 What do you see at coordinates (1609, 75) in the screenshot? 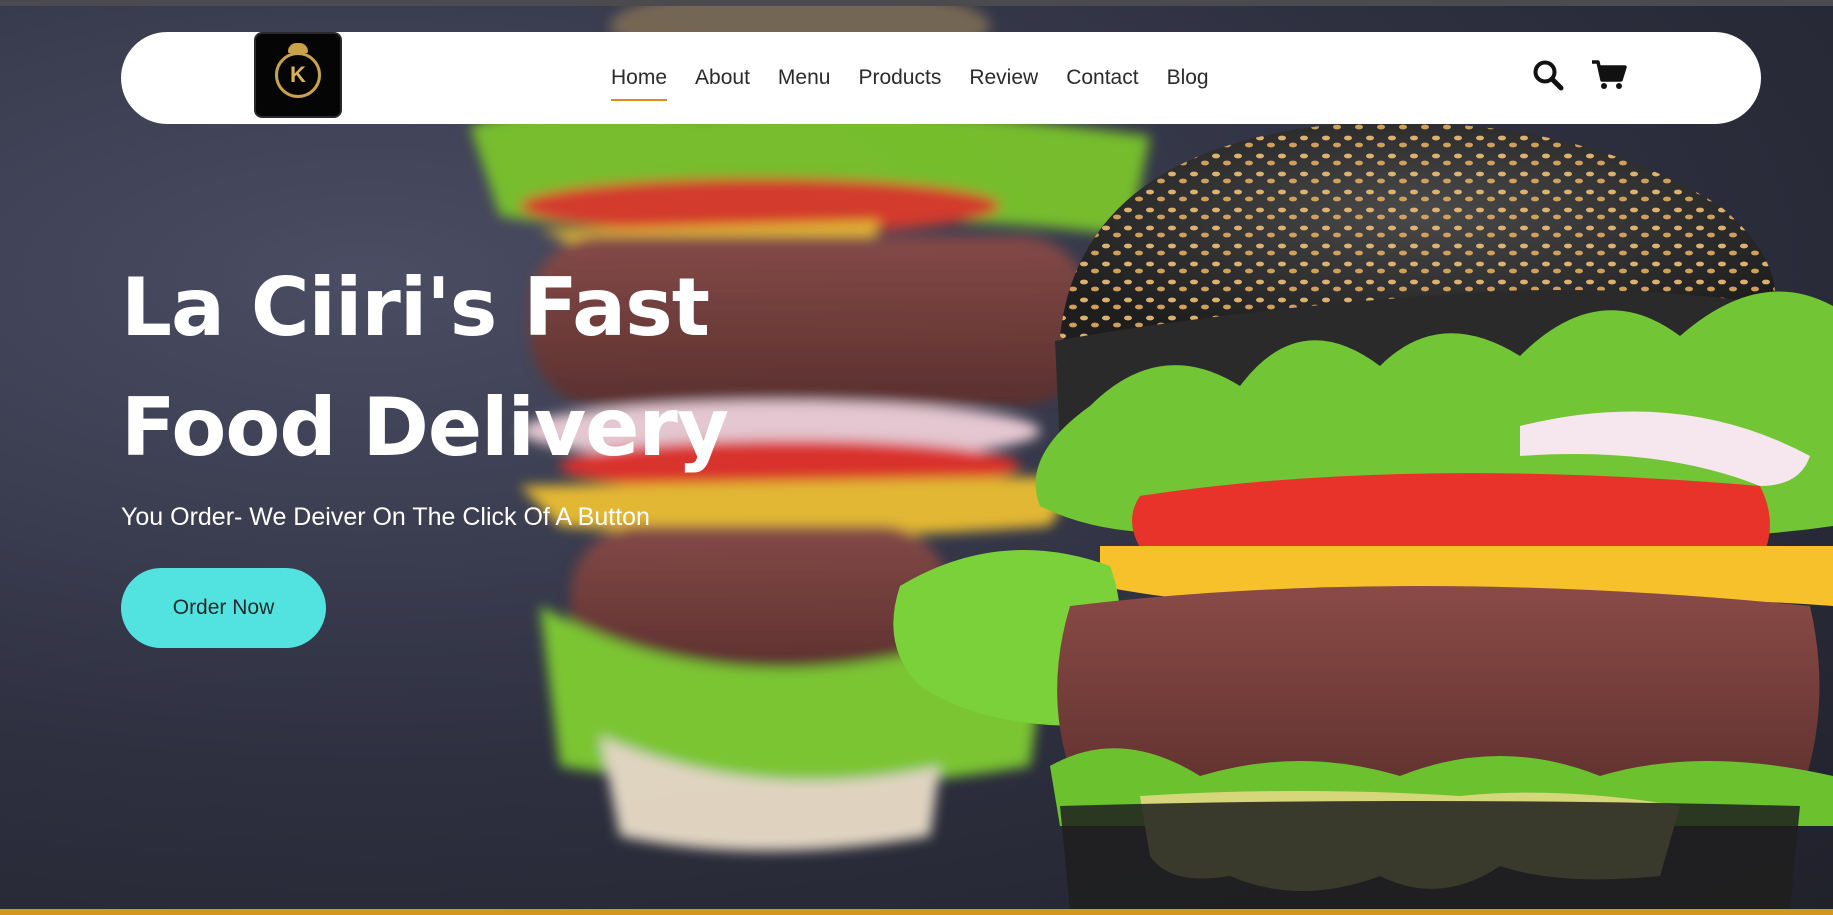
I see `cart-icon` at bounding box center [1609, 75].